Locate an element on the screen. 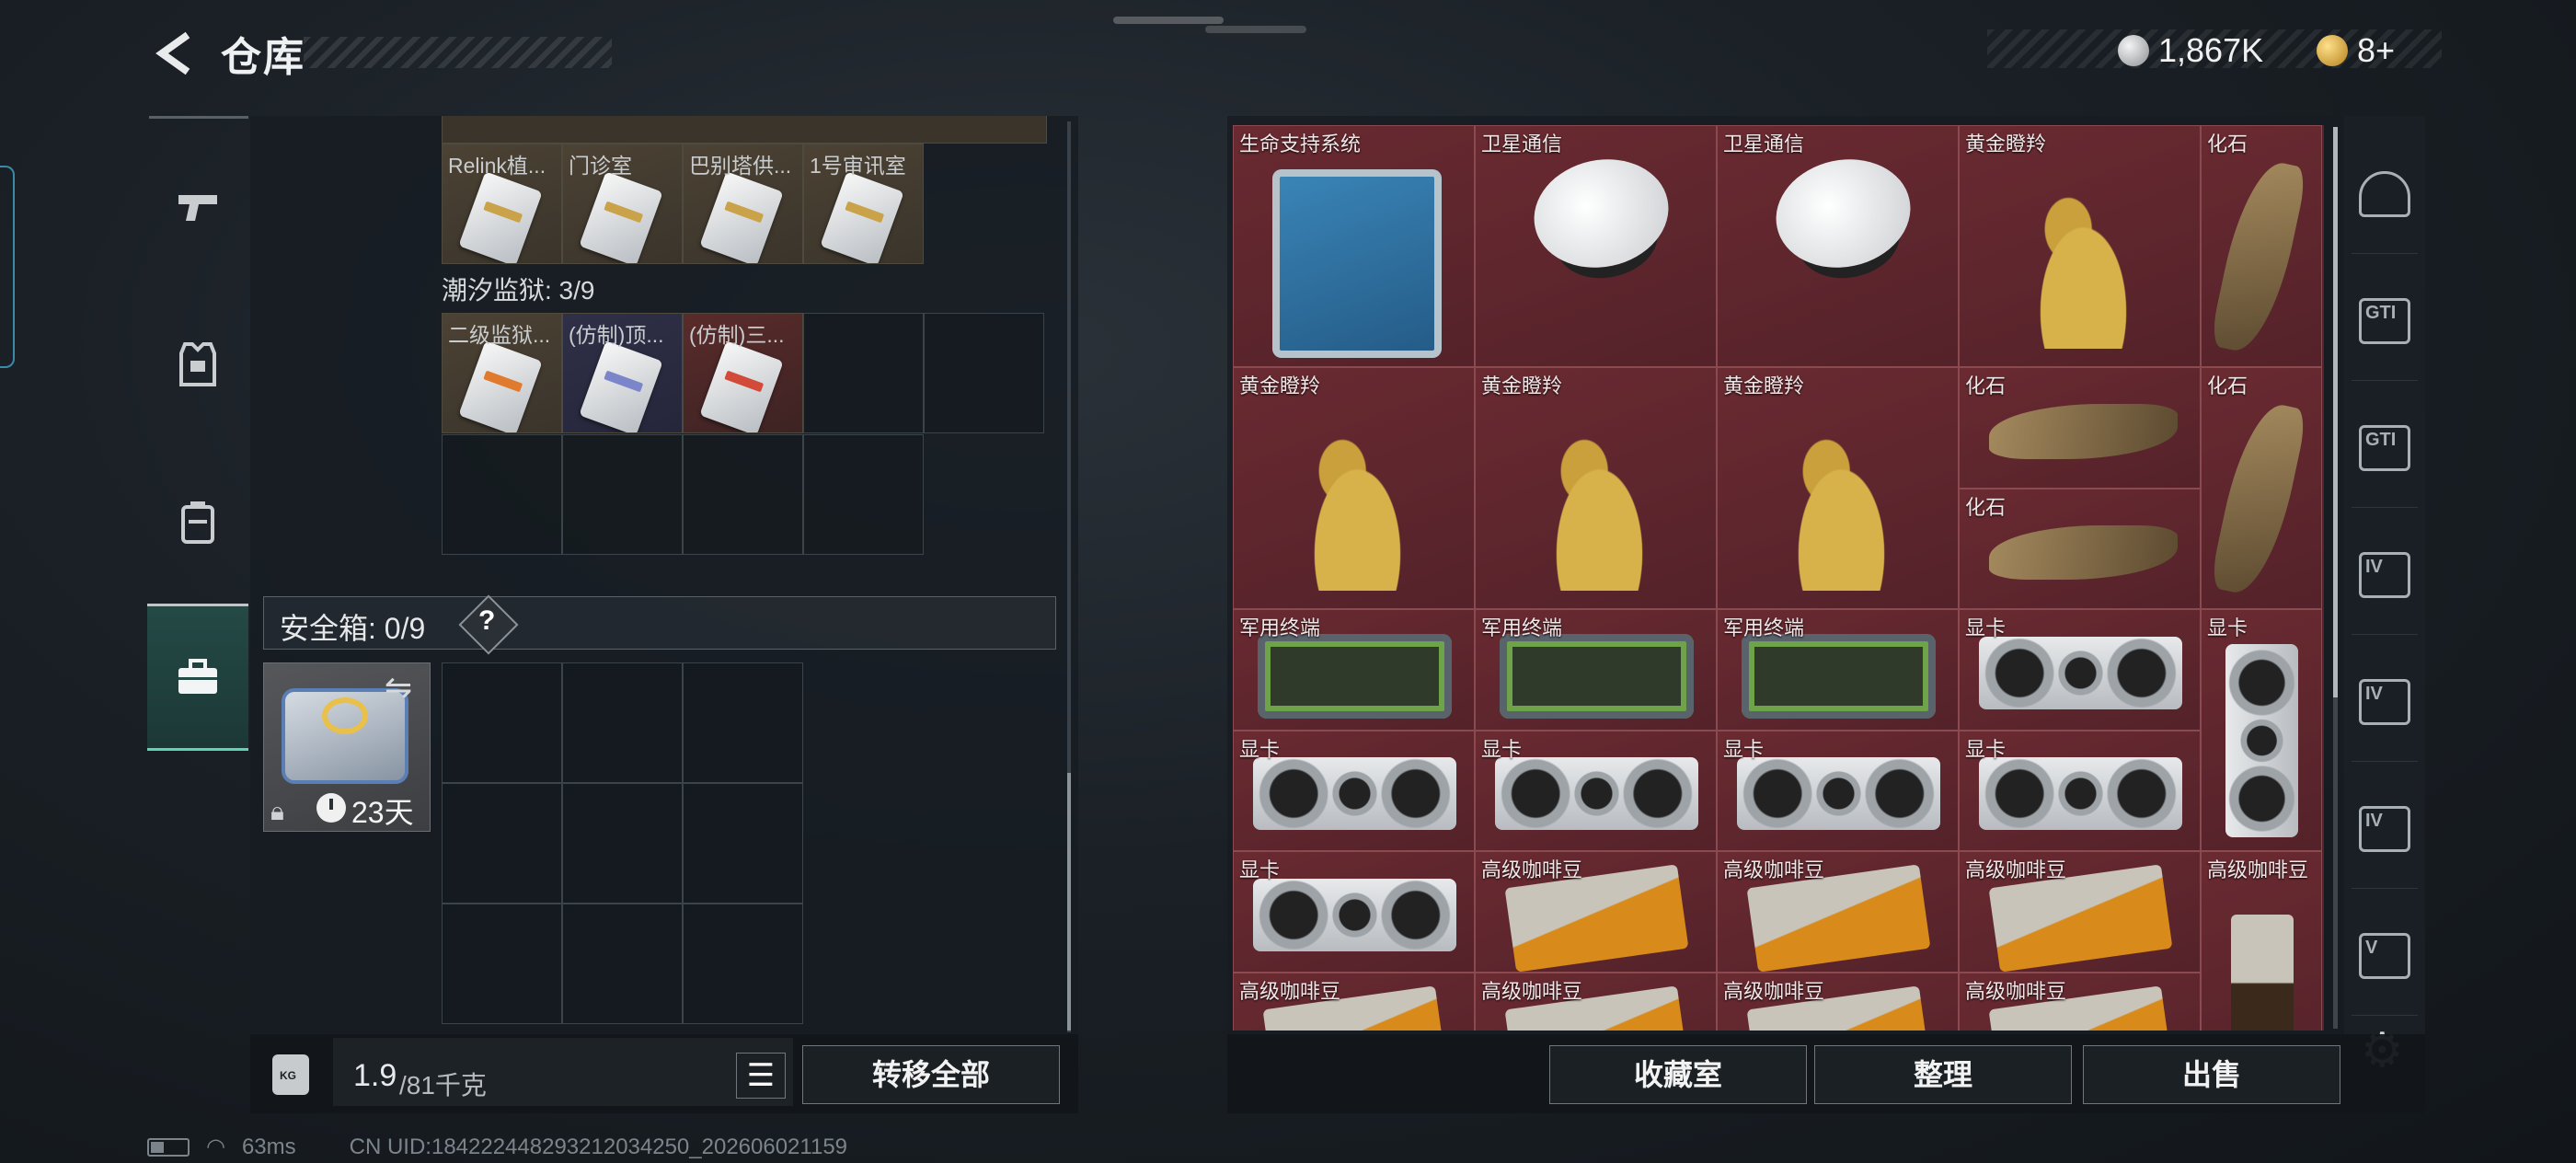 This screenshot has width=2576, height=1163. list-view-button: ☰ is located at coordinates (761, 1076).